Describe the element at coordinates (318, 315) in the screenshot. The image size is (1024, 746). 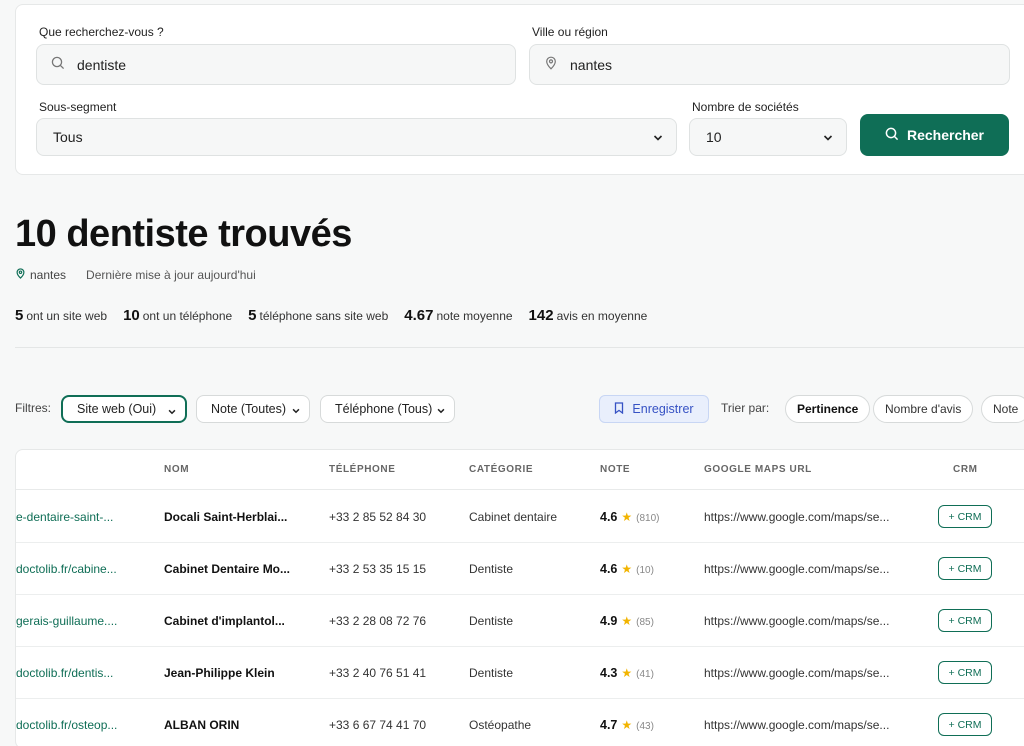
I see `stat-phone-no-website: 5 téléphone sans site web` at that location.